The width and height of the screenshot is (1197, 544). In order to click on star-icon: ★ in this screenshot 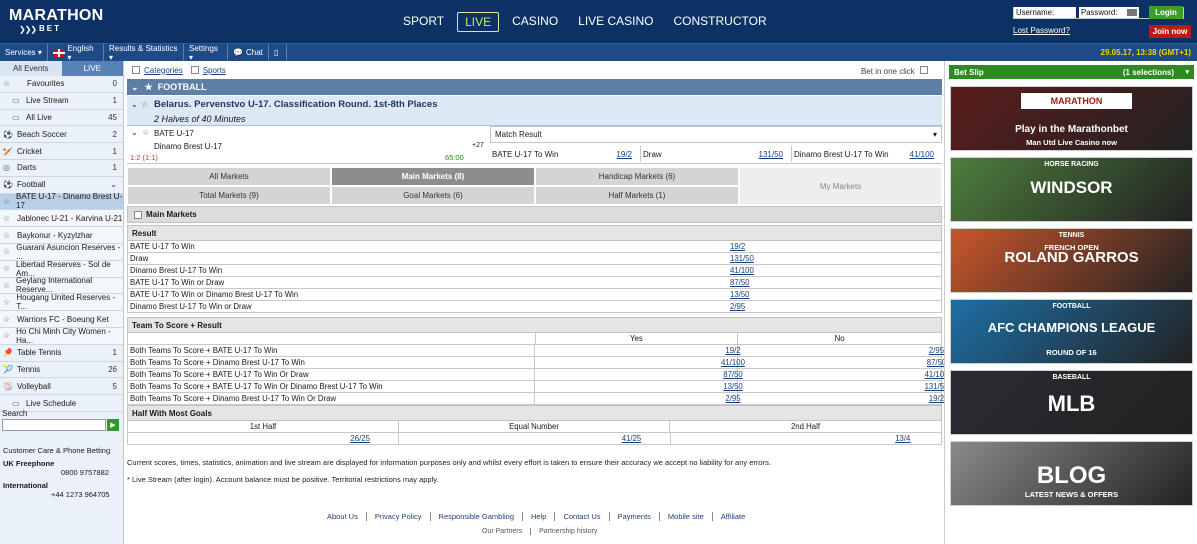, I will do `click(149, 87)`.